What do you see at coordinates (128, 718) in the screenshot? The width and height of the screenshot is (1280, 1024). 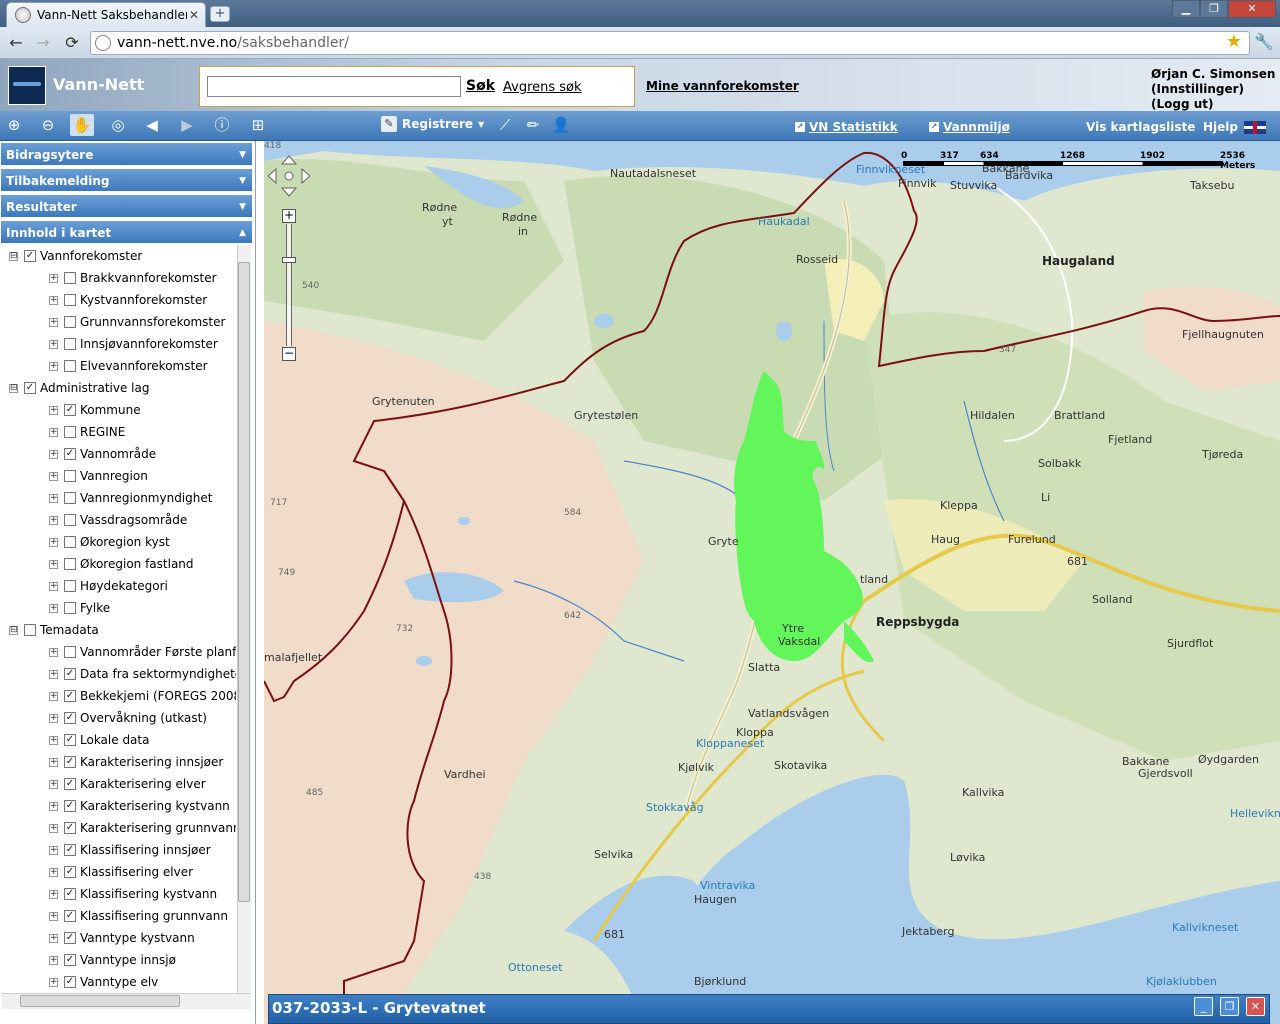 I see `tree-item: + ✓ Overvåkning (utkast)` at bounding box center [128, 718].